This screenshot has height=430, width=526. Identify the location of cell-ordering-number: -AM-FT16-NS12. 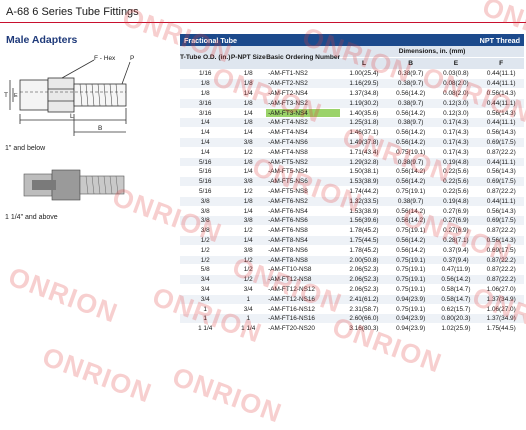
(303, 309).